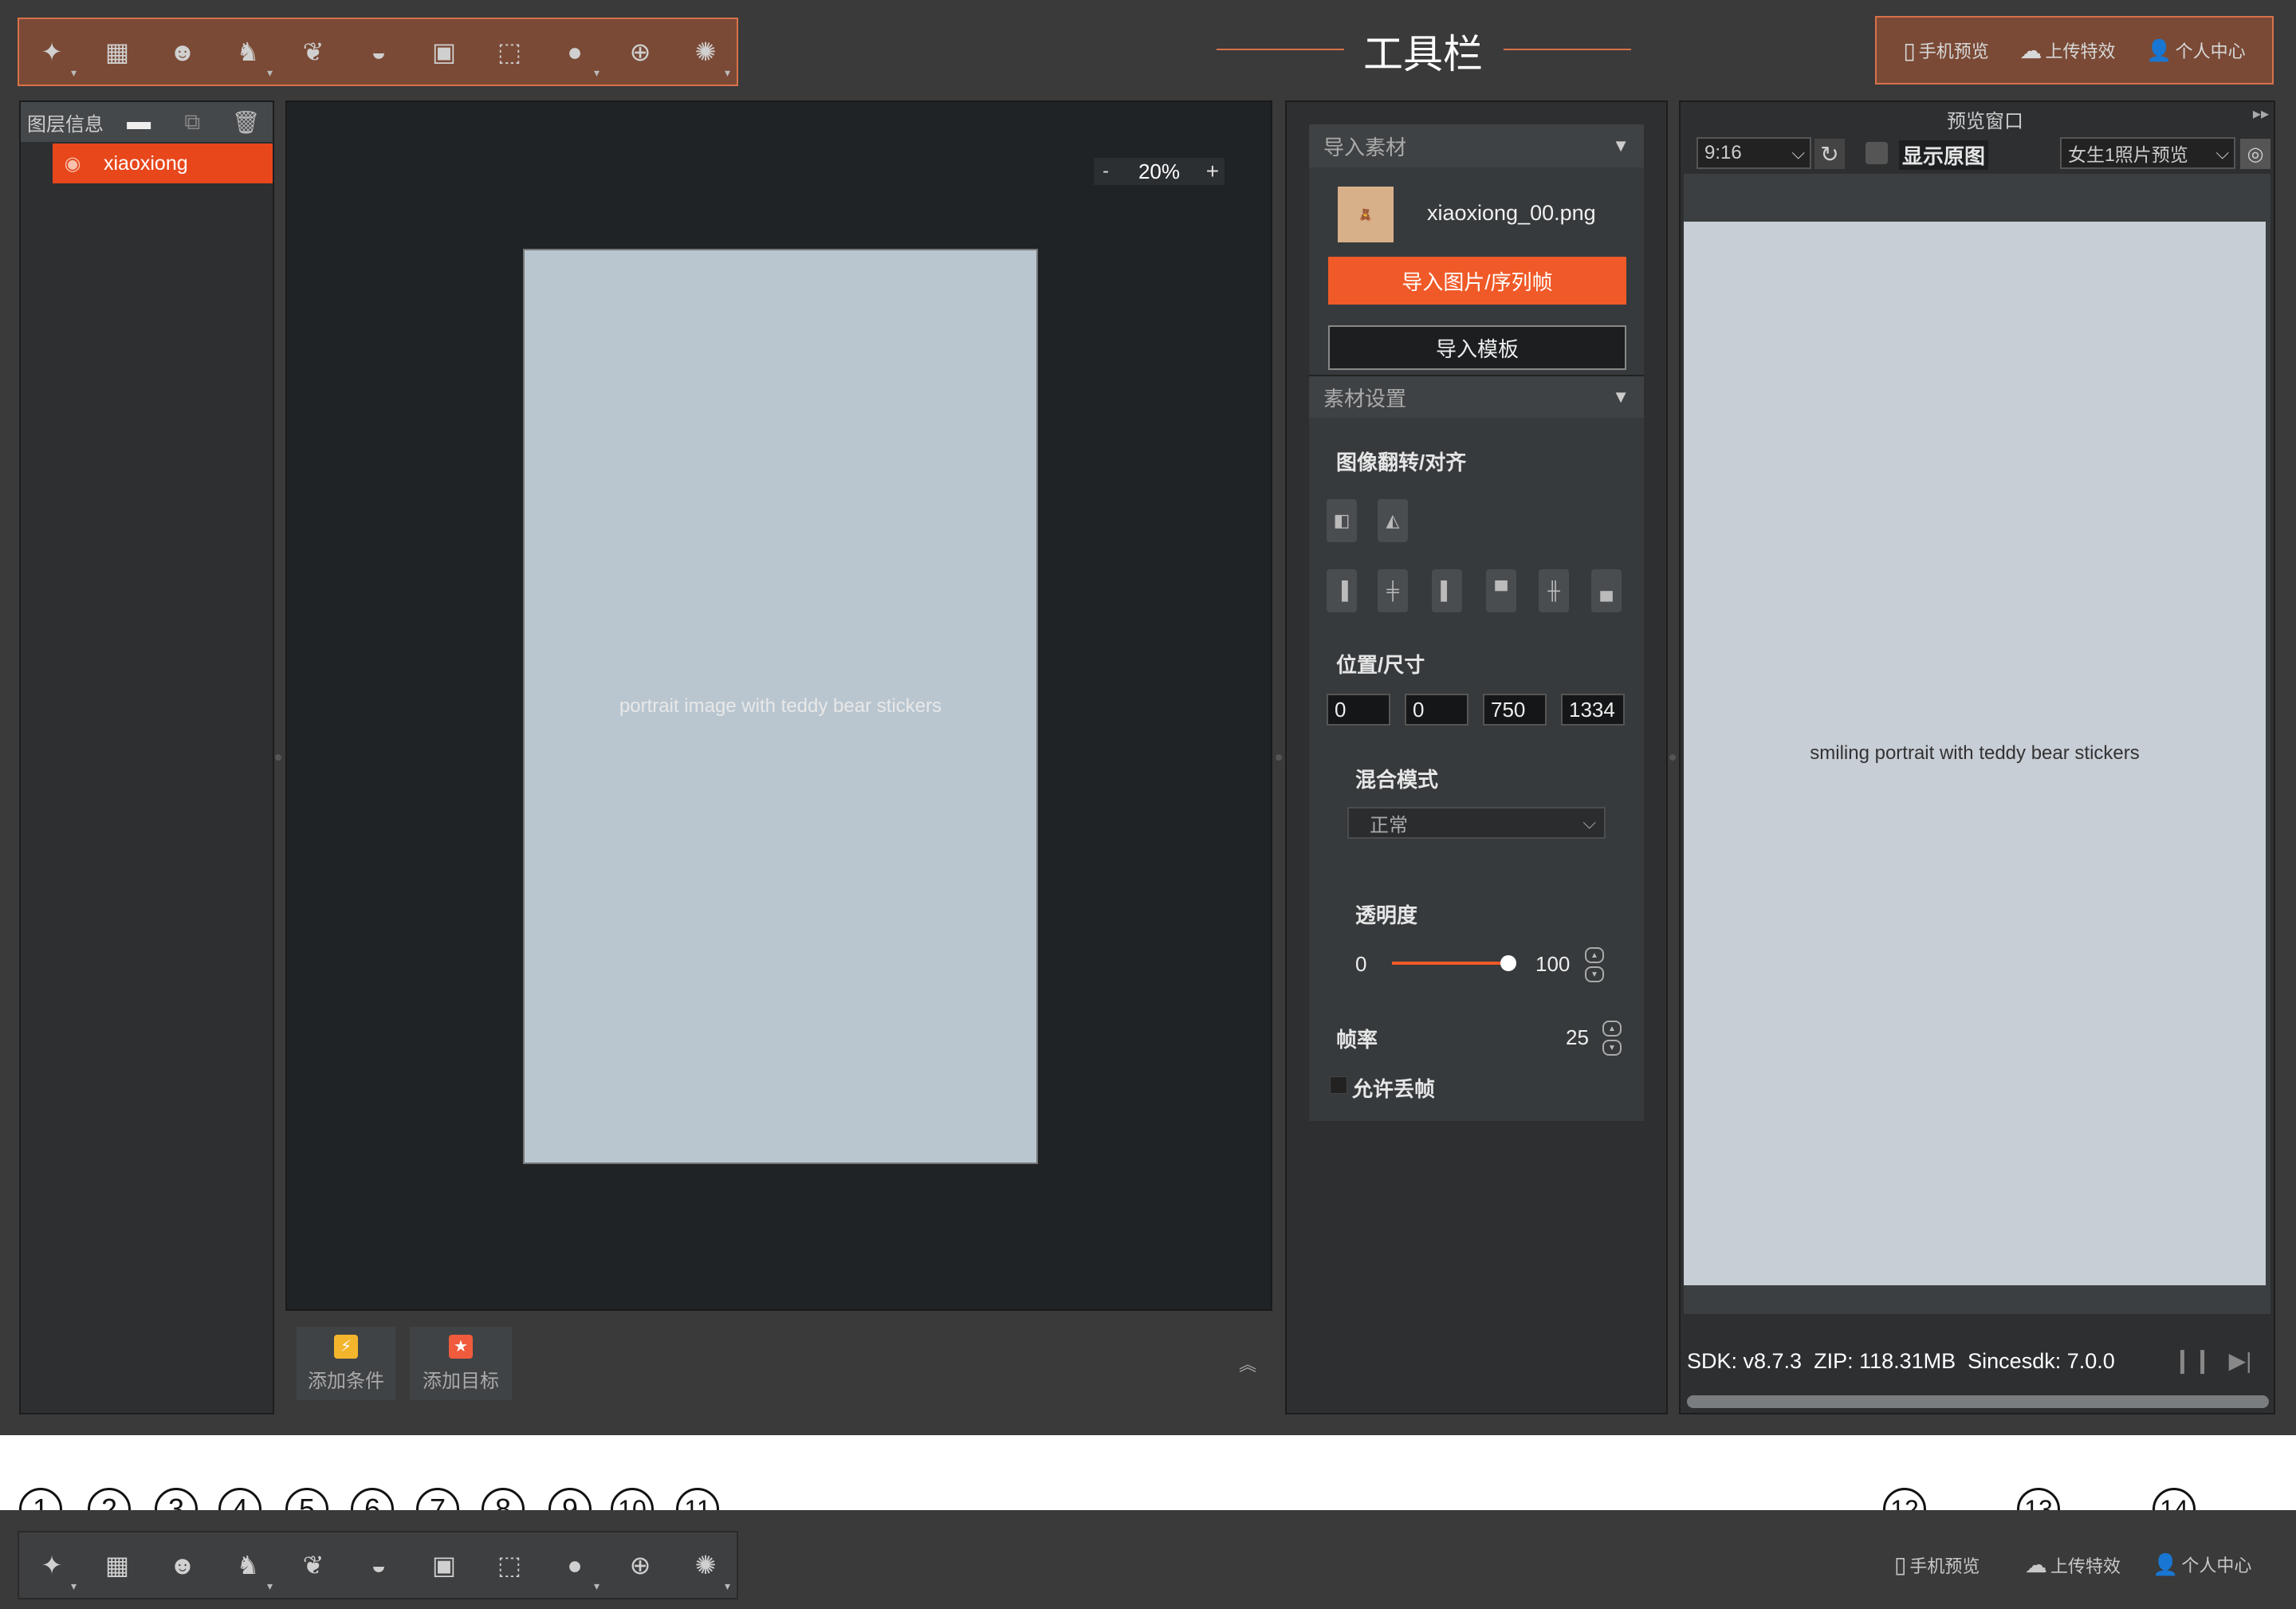 This screenshot has width=2296, height=1609. What do you see at coordinates (346, 1363) in the screenshot?
I see `add-condition-button: ⚡ 添加条件` at bounding box center [346, 1363].